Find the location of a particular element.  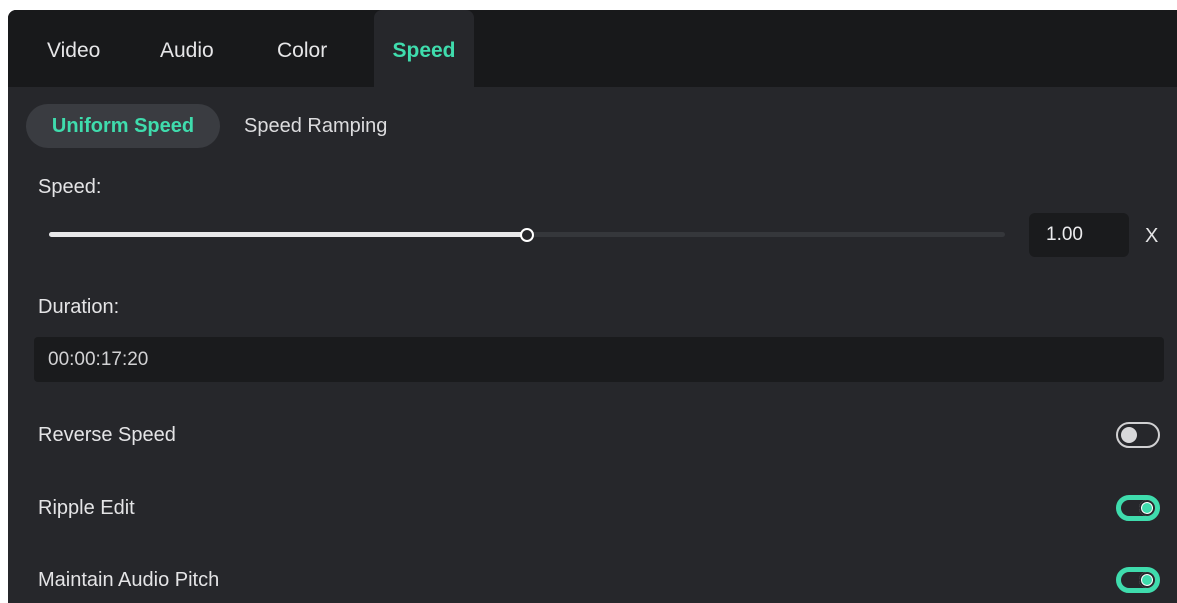

reverse-speed-toggle is located at coordinates (1138, 435).